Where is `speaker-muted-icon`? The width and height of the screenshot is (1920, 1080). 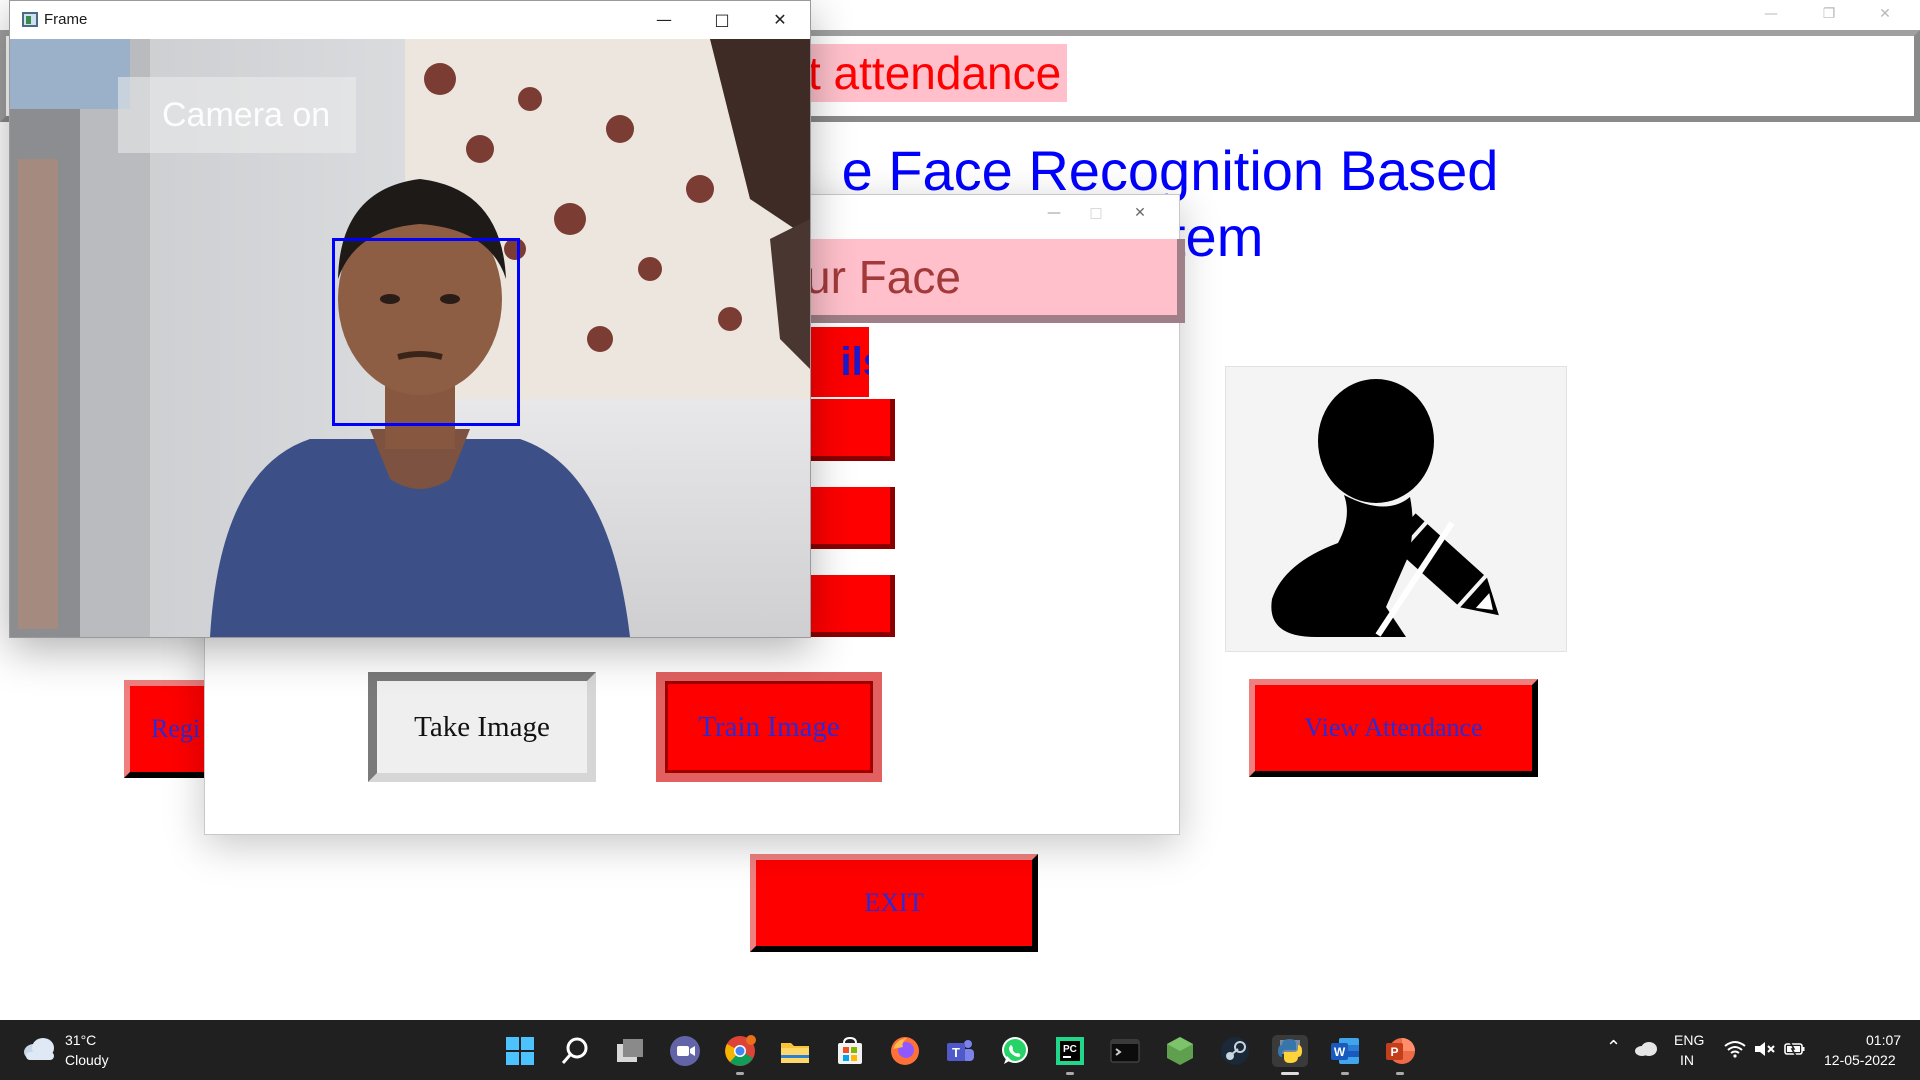 speaker-muted-icon is located at coordinates (1765, 1049).